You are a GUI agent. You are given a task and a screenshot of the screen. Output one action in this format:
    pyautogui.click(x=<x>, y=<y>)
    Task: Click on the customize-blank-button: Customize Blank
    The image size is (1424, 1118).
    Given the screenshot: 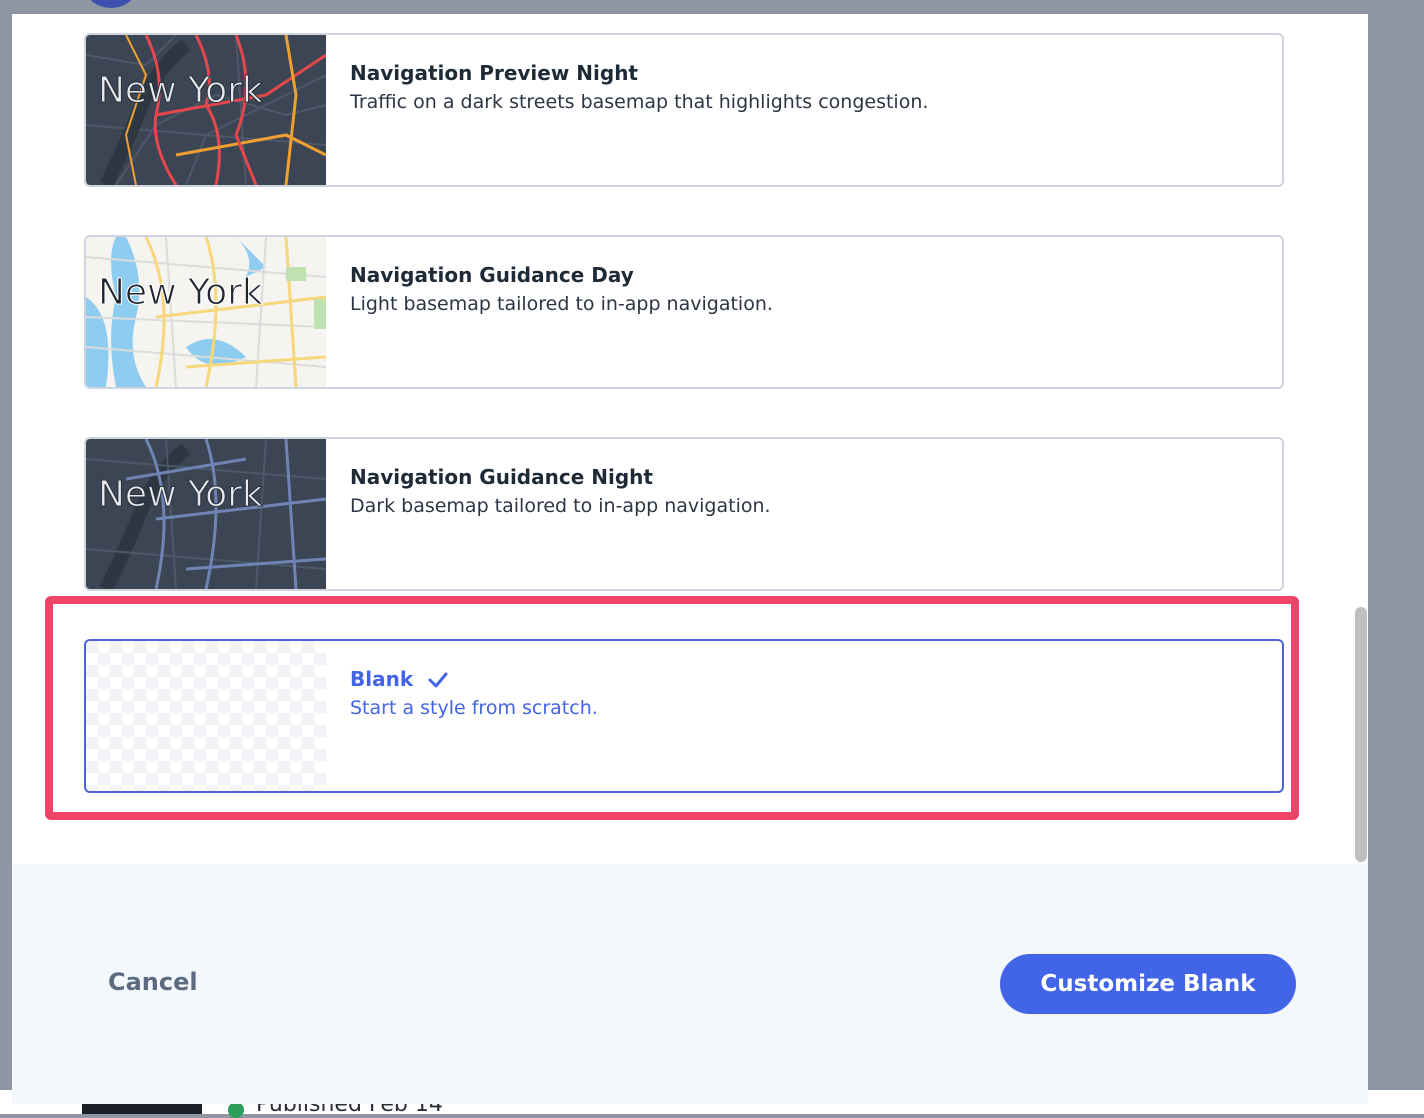 What is the action you would take?
    pyautogui.click(x=1148, y=984)
    